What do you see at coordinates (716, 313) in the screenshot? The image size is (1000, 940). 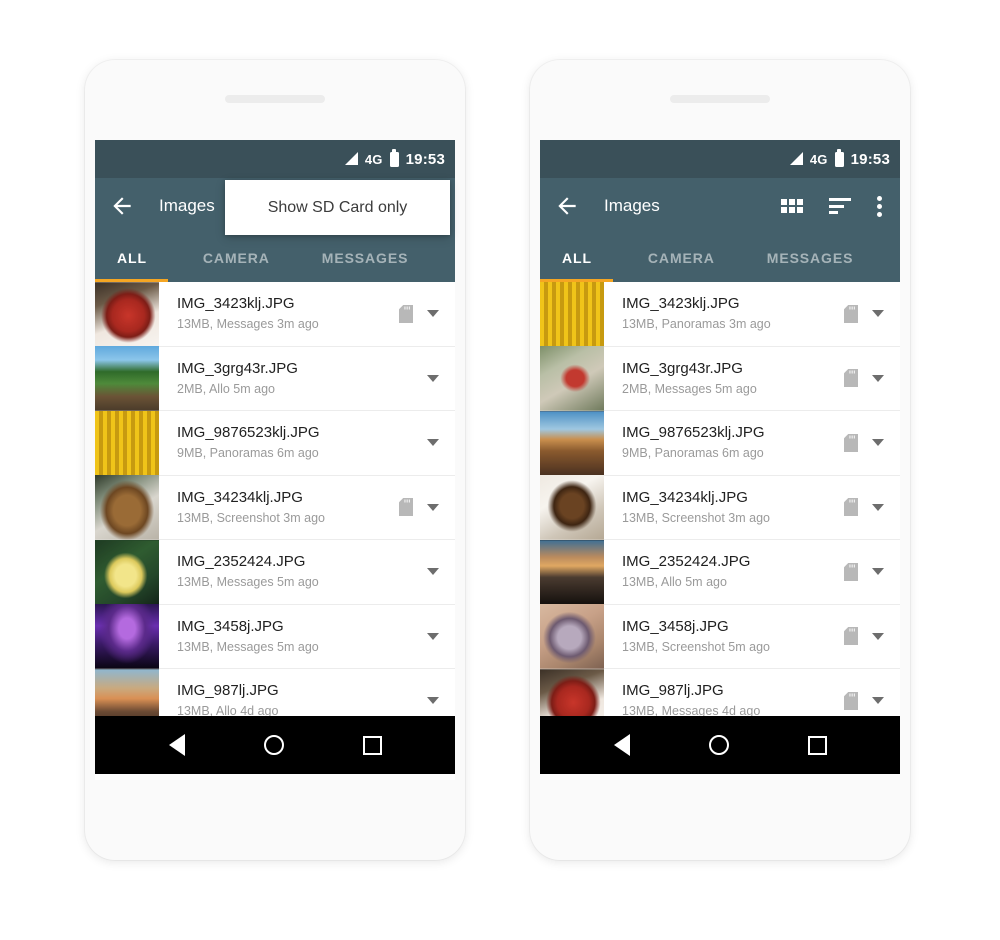 I see `file-meta: IMG_3423klj.JPG 13MB, Panoramas 3m ago` at bounding box center [716, 313].